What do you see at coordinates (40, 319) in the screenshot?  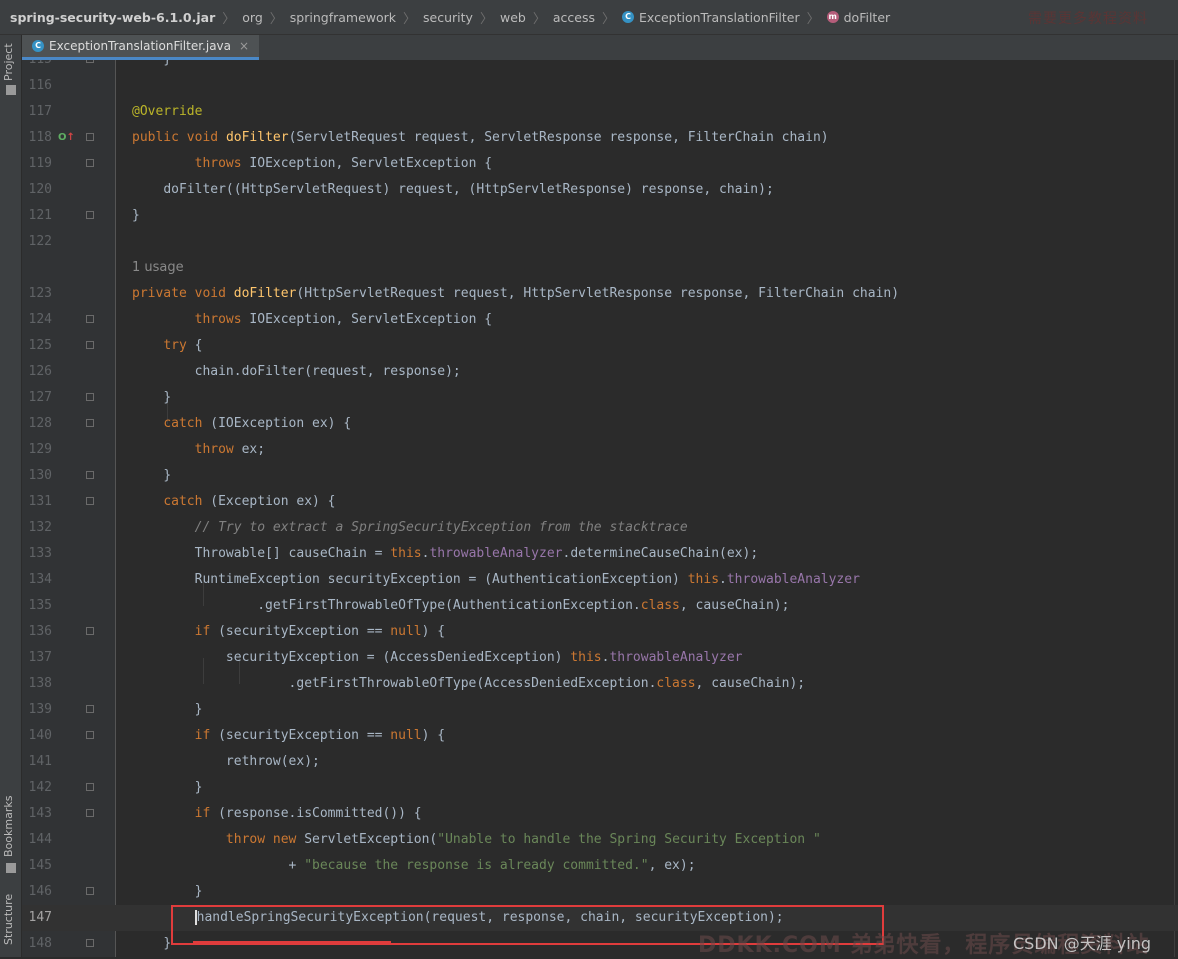 I see `line-number: 124` at bounding box center [40, 319].